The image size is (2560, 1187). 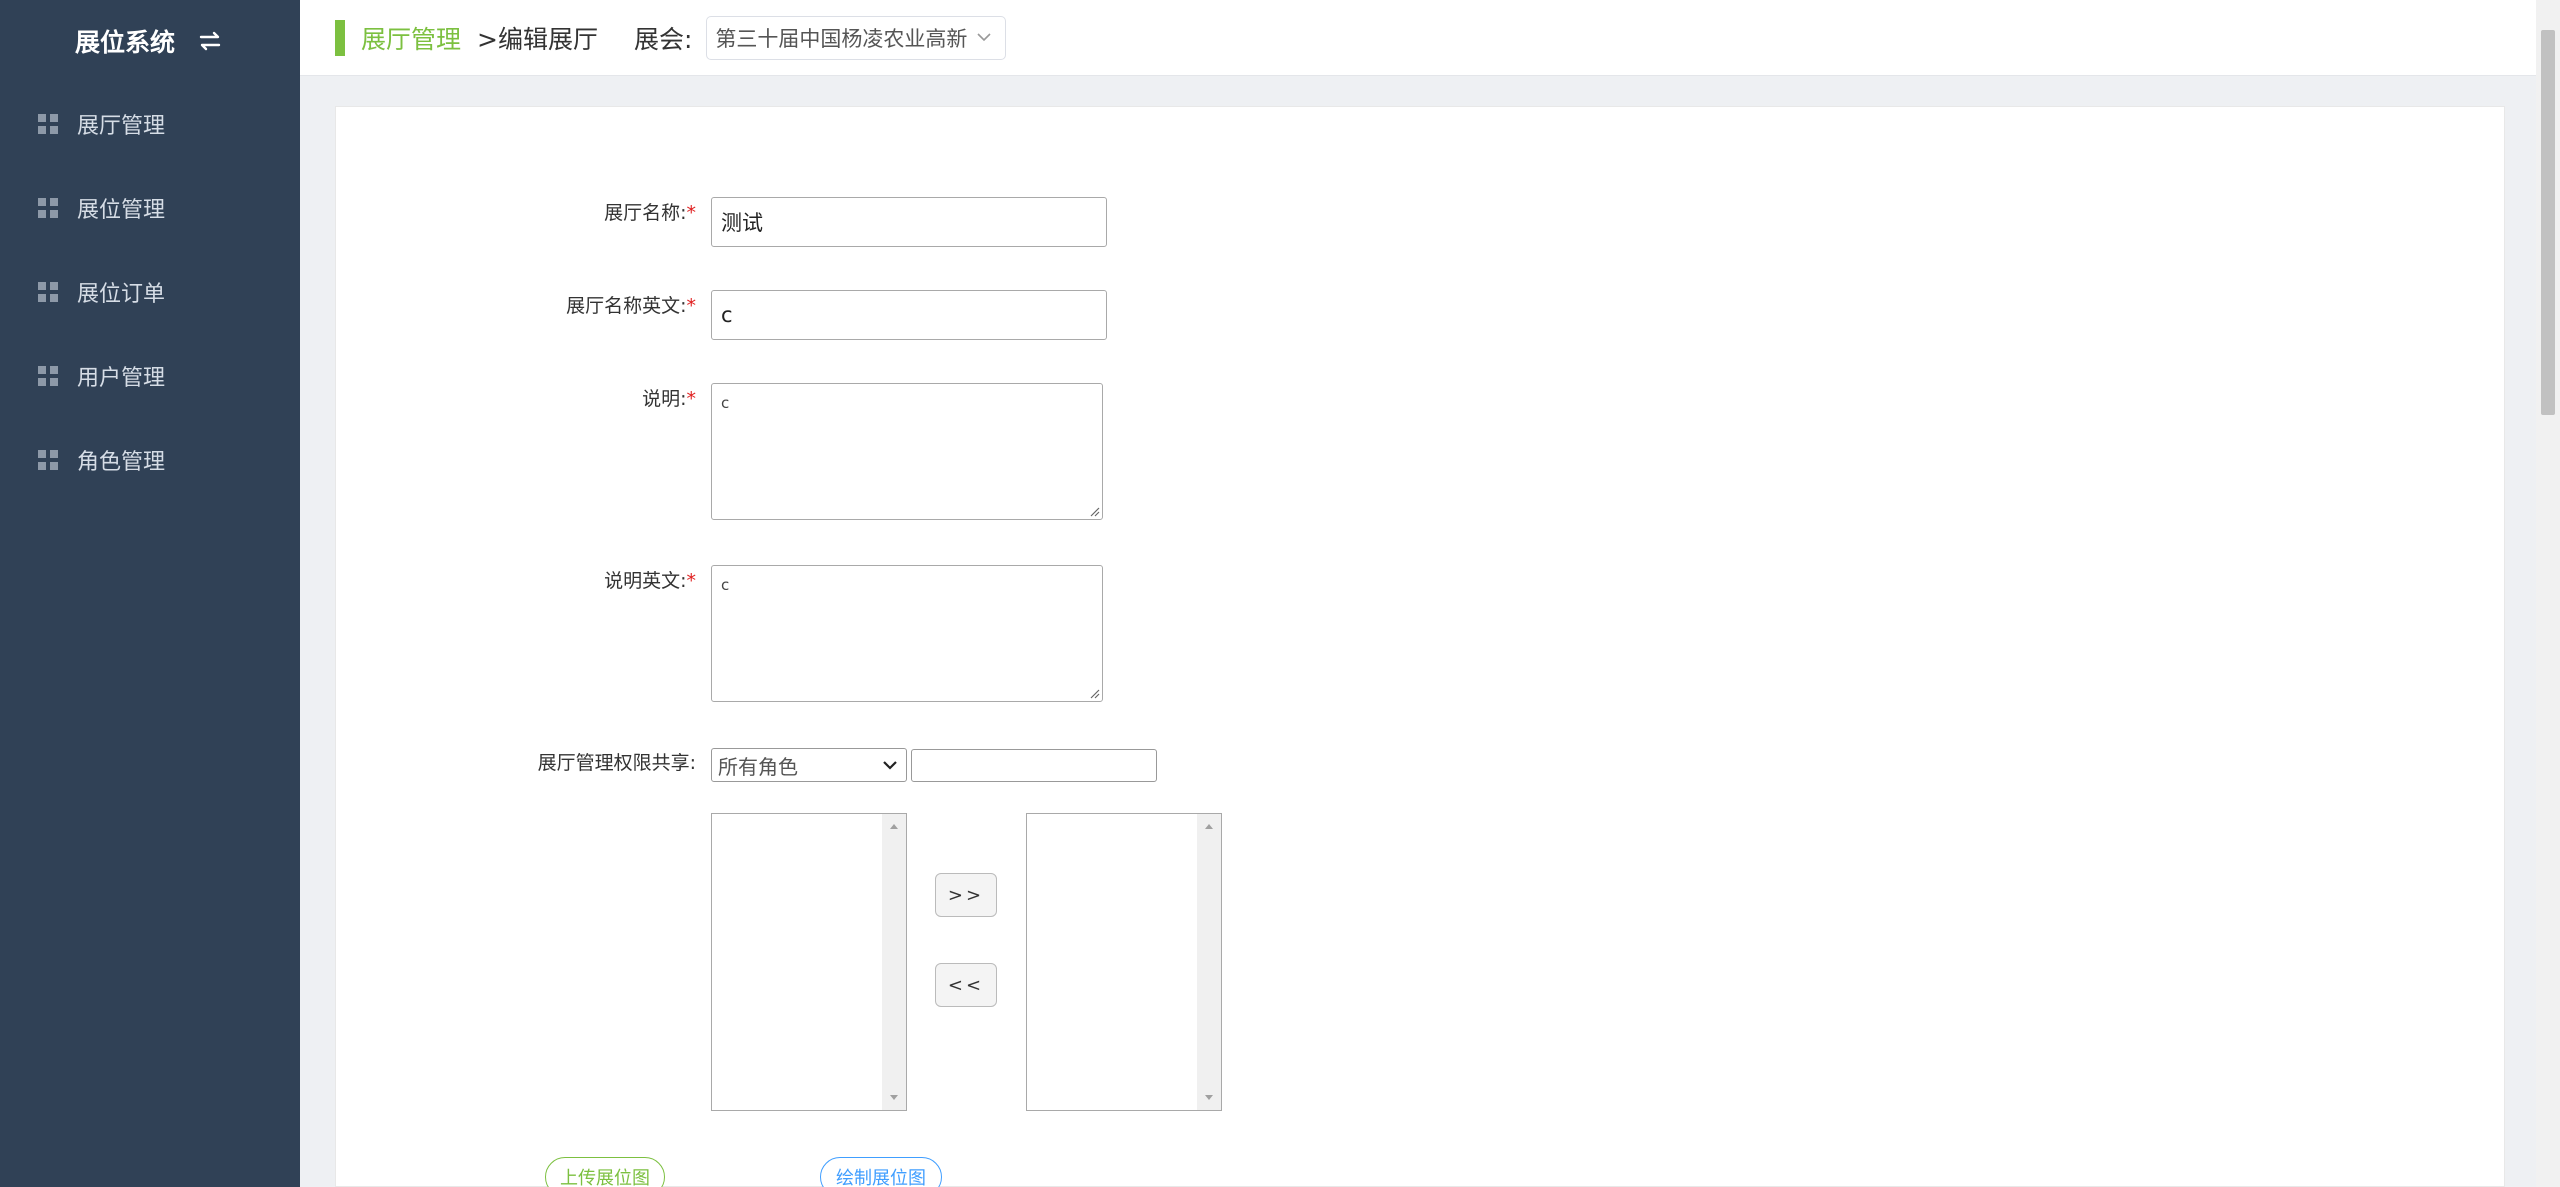 I want to click on sidebar-item-hall: 展厅管理, so click(x=150, y=124).